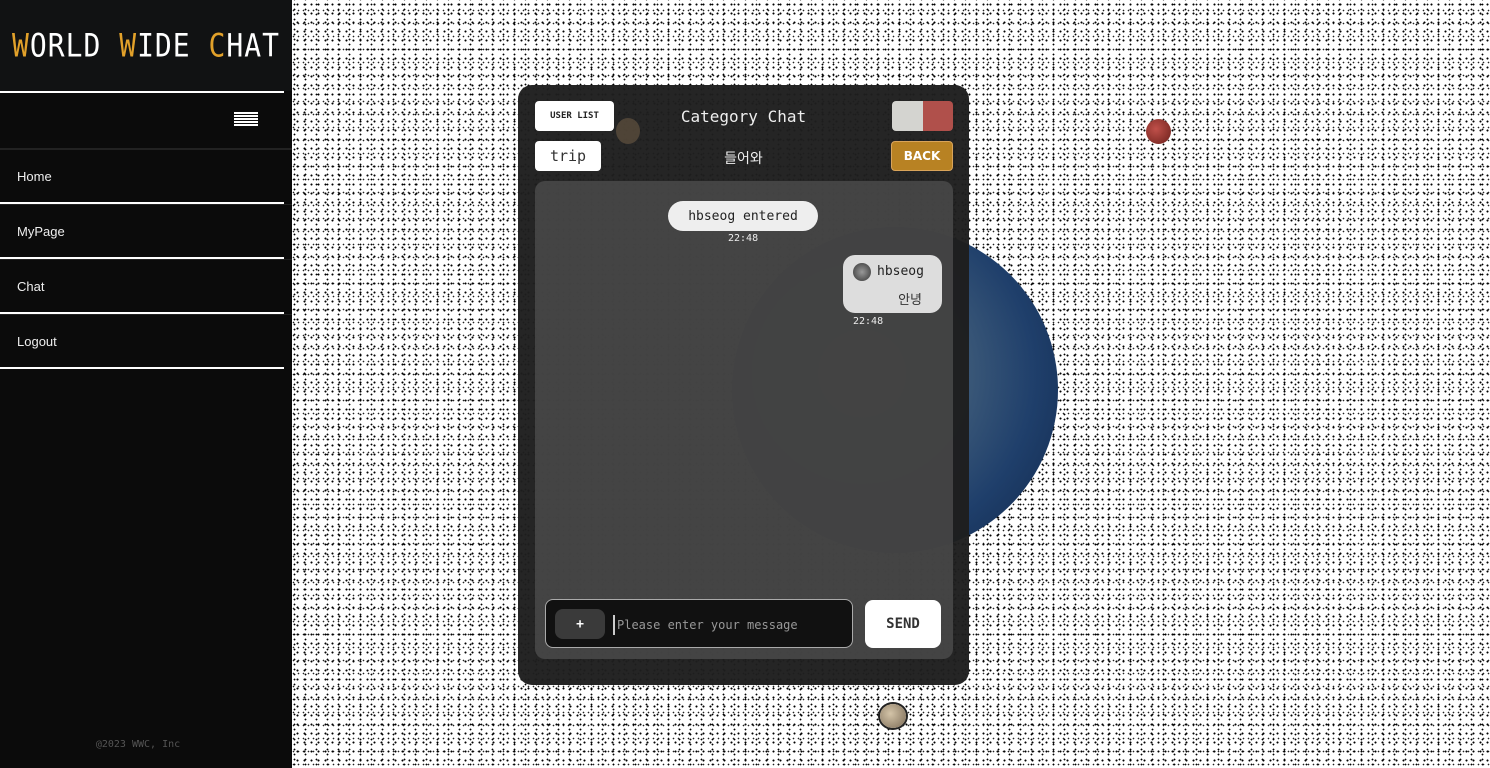  What do you see at coordinates (138, 744) in the screenshot?
I see `copyright: @2023 WWC, Inc` at bounding box center [138, 744].